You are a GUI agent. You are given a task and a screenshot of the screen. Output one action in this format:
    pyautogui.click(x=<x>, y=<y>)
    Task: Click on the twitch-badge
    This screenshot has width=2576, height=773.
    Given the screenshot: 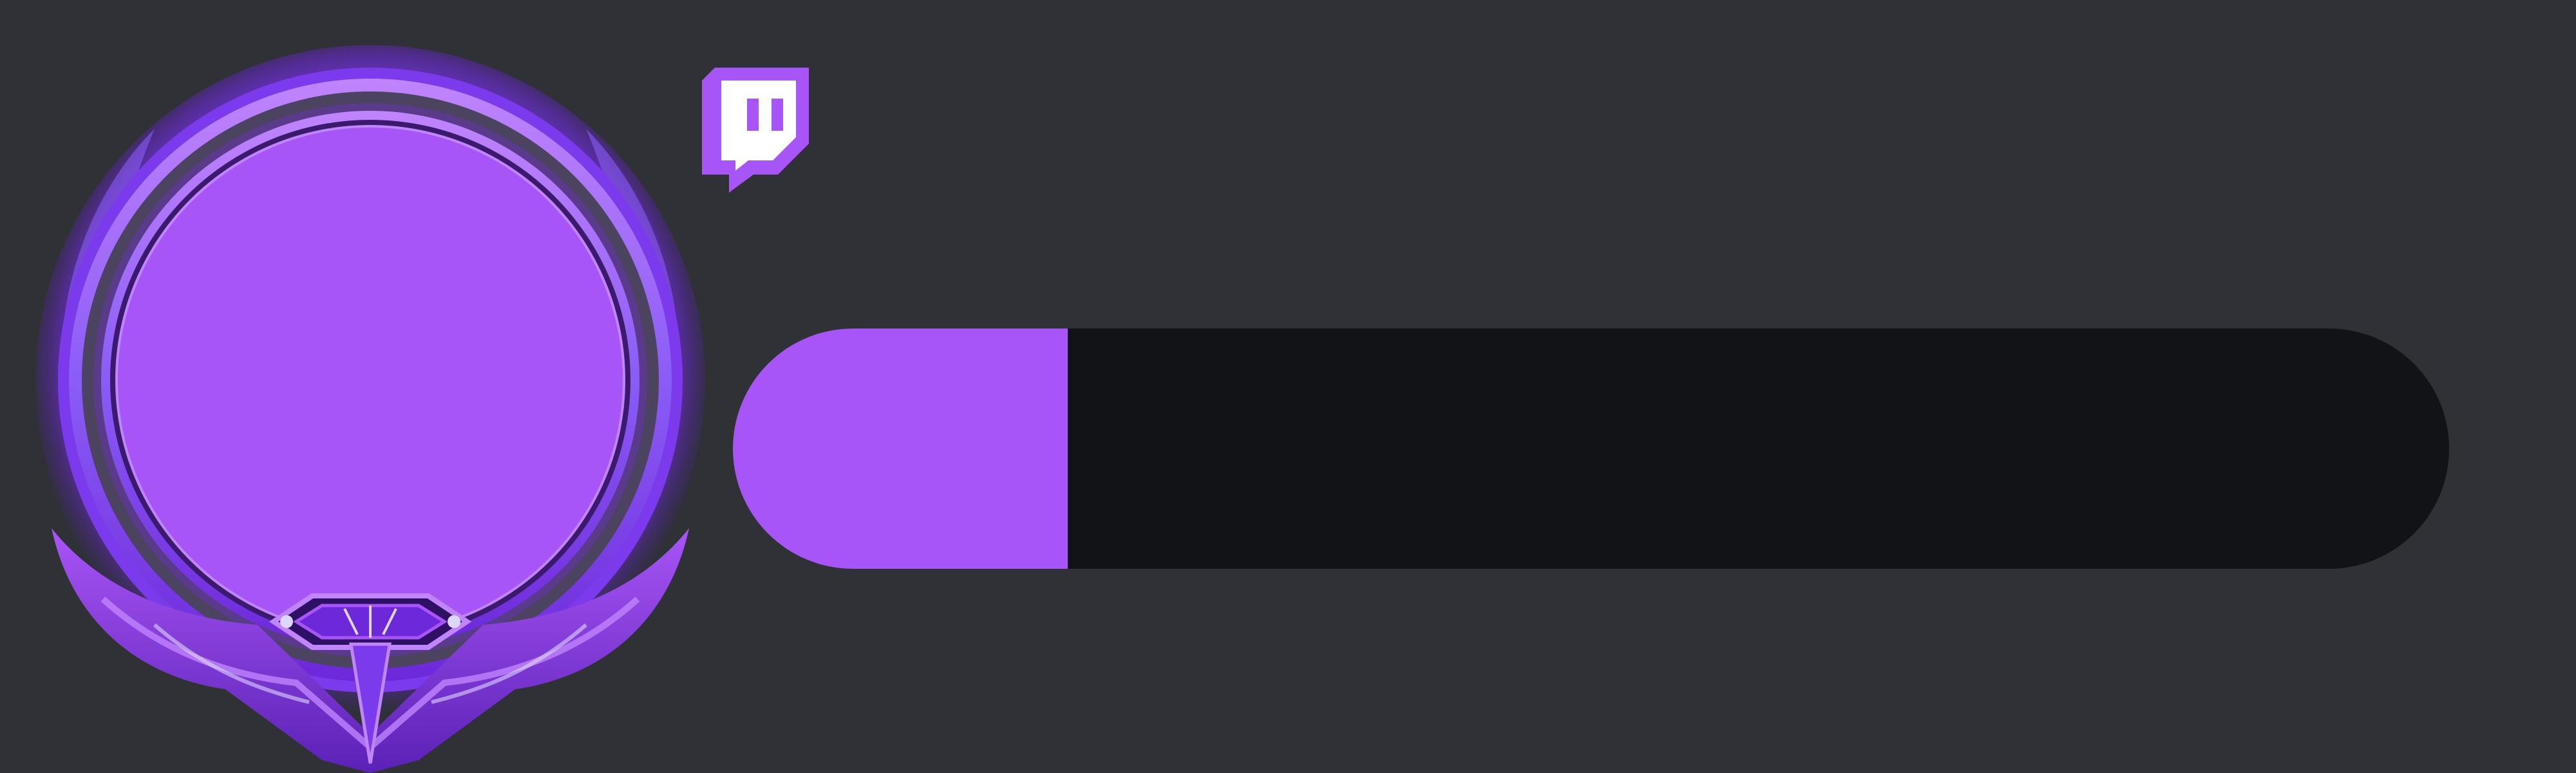 What is the action you would take?
    pyautogui.click(x=755, y=130)
    